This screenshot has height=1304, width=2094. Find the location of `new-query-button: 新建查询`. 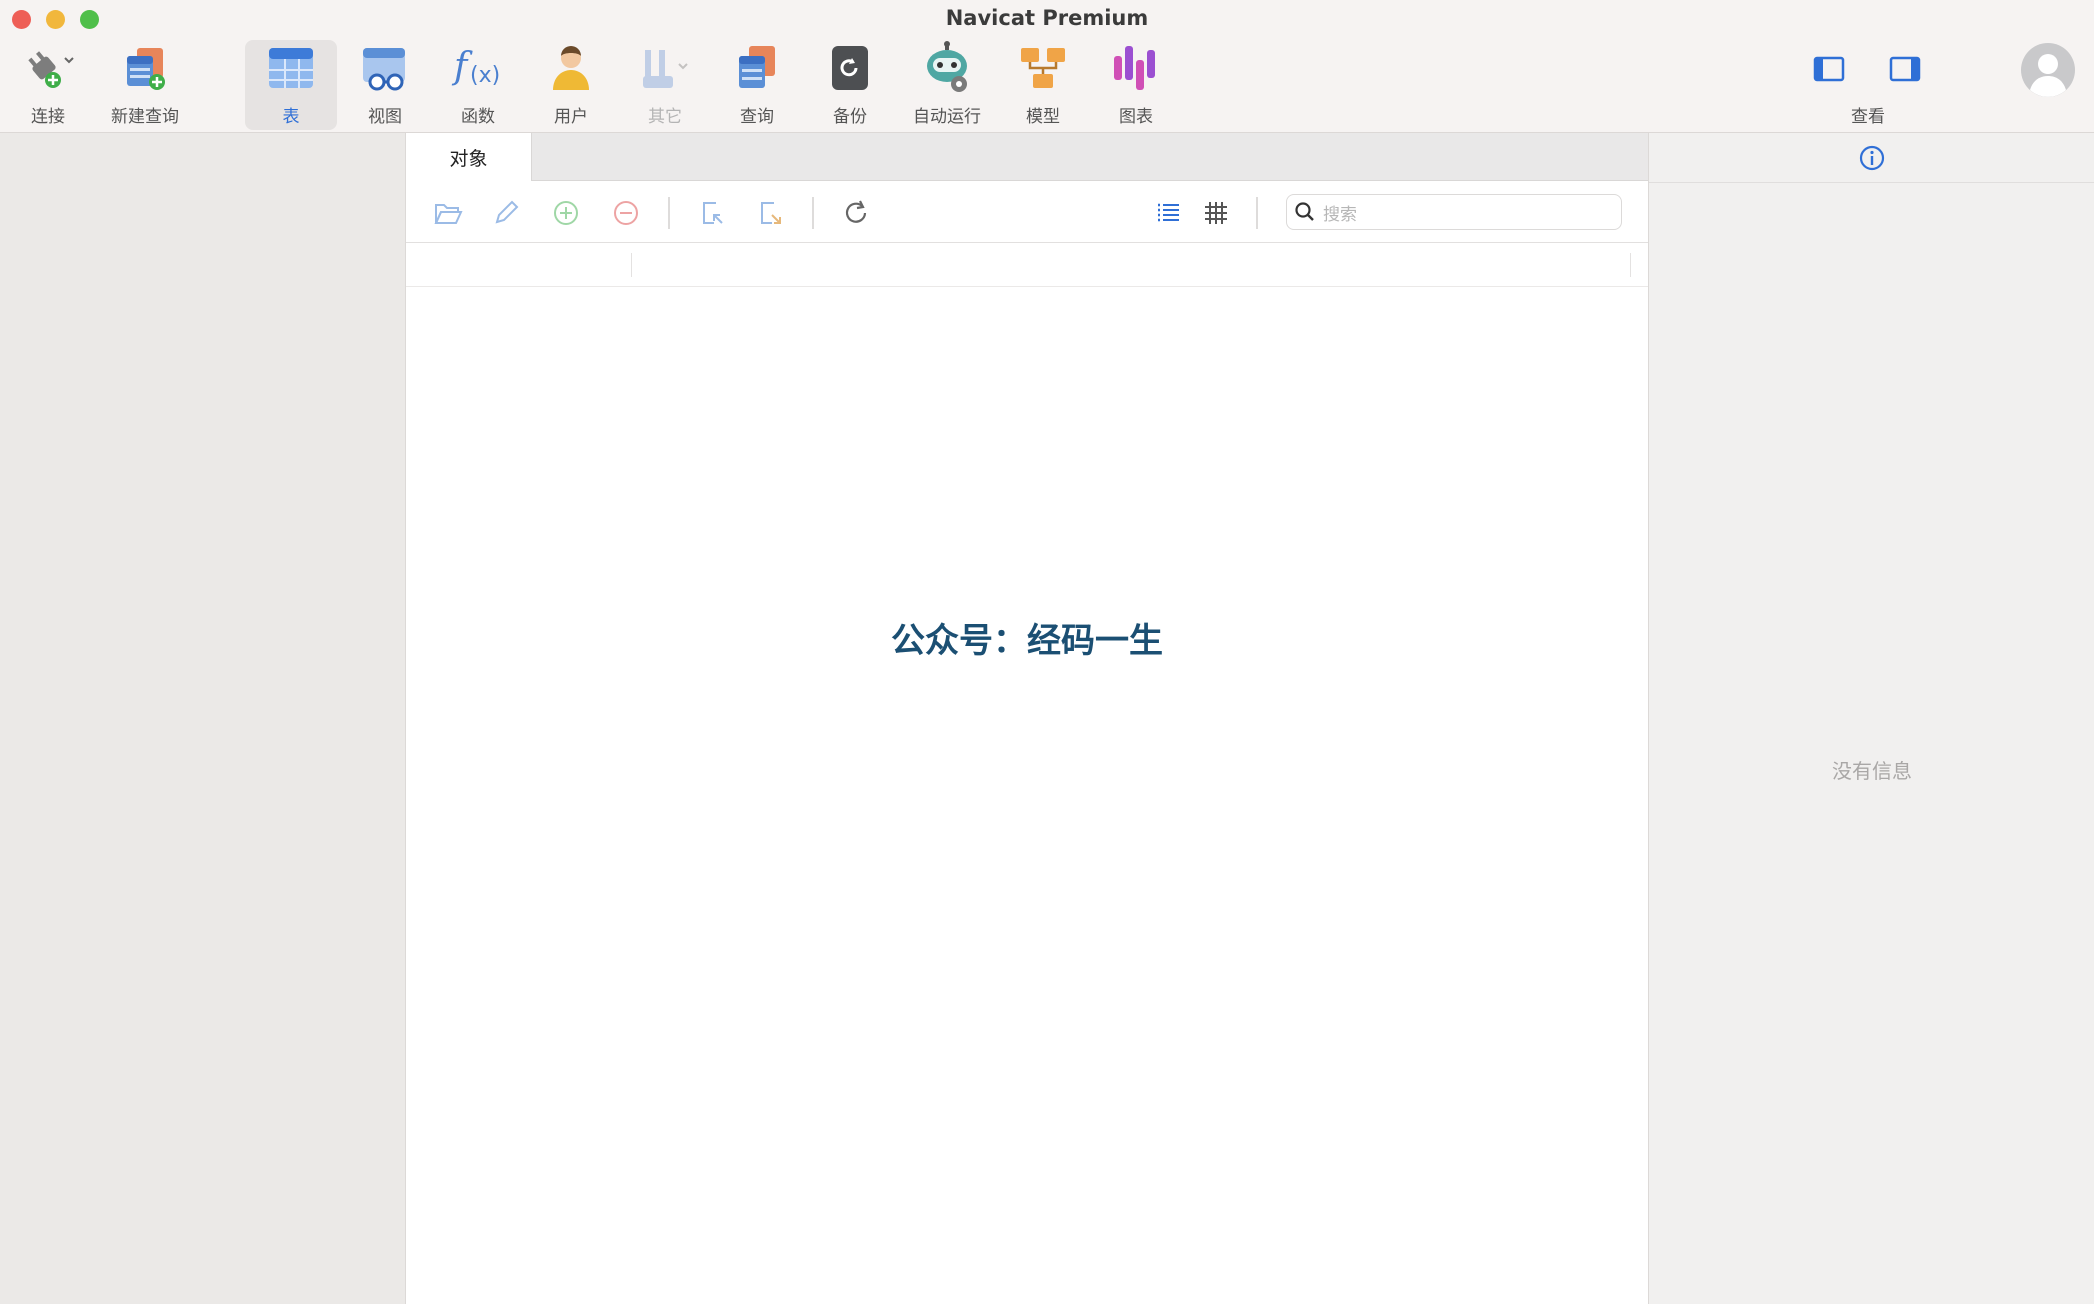

new-query-button: 新建查询 is located at coordinates (145, 85).